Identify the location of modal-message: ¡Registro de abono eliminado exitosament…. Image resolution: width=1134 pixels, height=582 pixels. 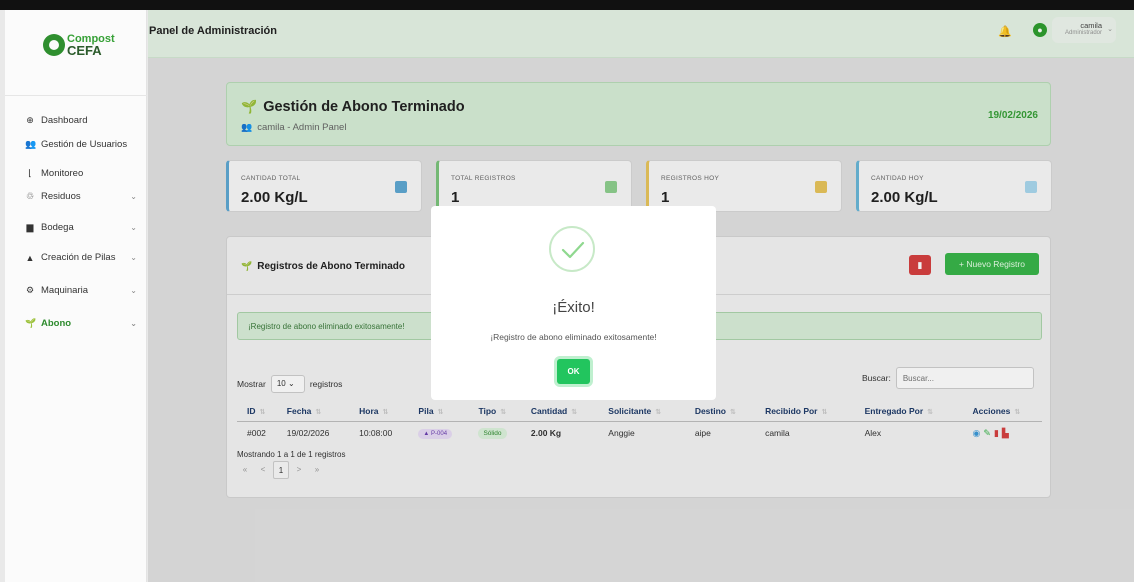
(573, 337).